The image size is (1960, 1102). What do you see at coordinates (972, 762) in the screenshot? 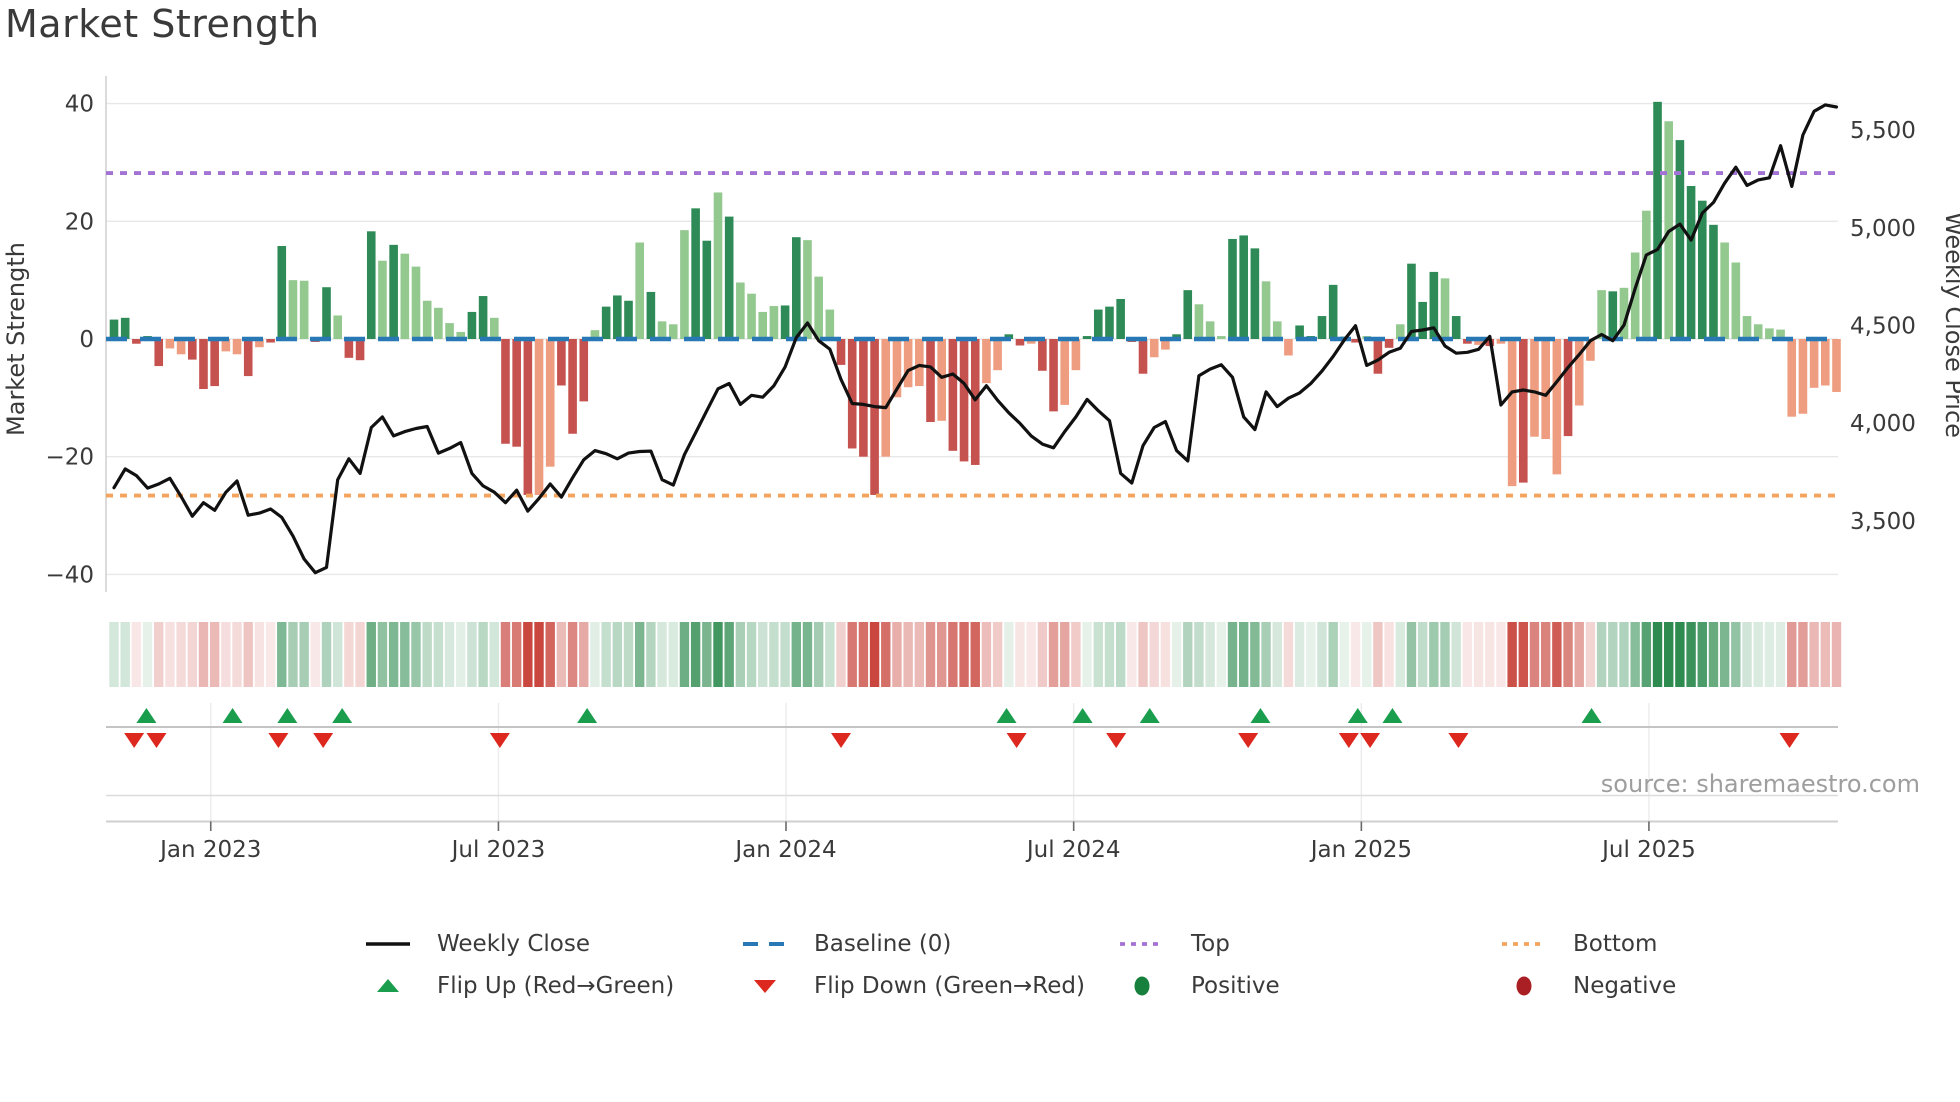
I see `flip-markers` at bounding box center [972, 762].